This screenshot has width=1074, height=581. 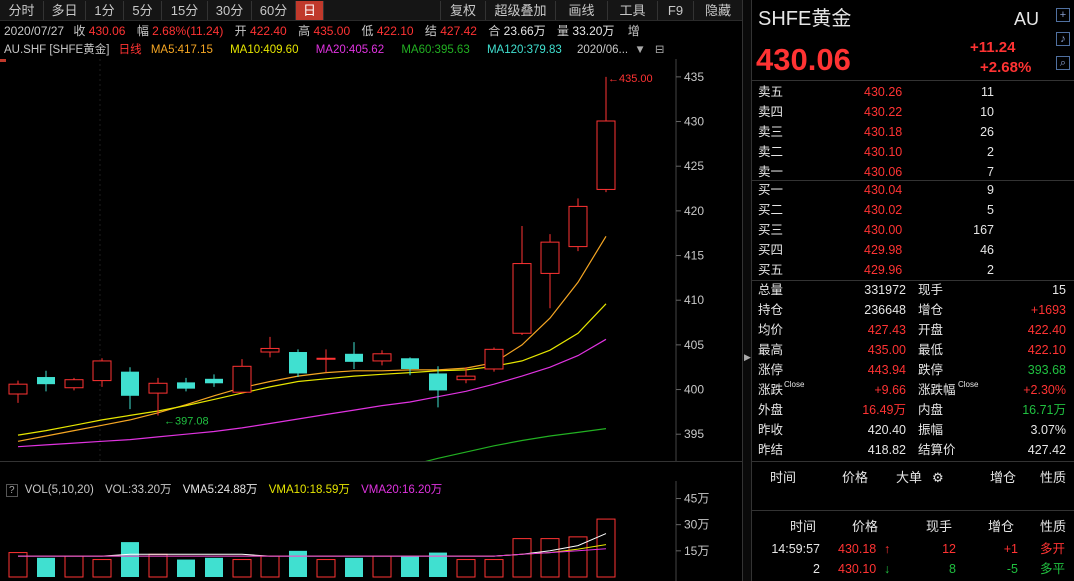 I want to click on stat-label: 涨停, so click(x=771, y=370).